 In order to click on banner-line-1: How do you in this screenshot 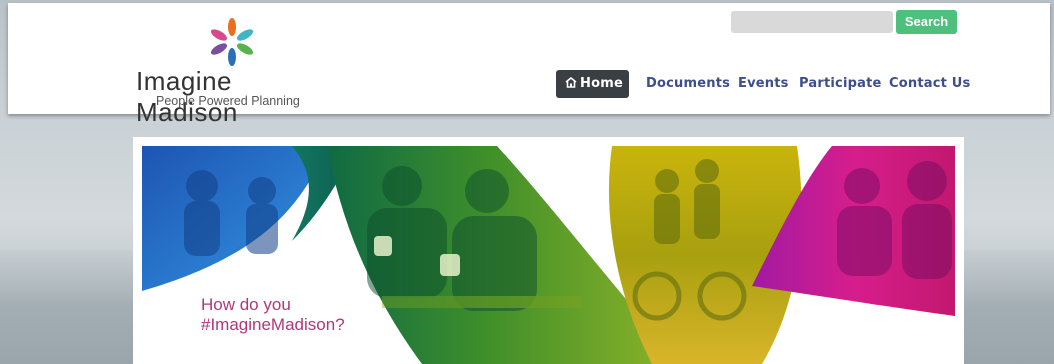, I will do `click(246, 304)`.